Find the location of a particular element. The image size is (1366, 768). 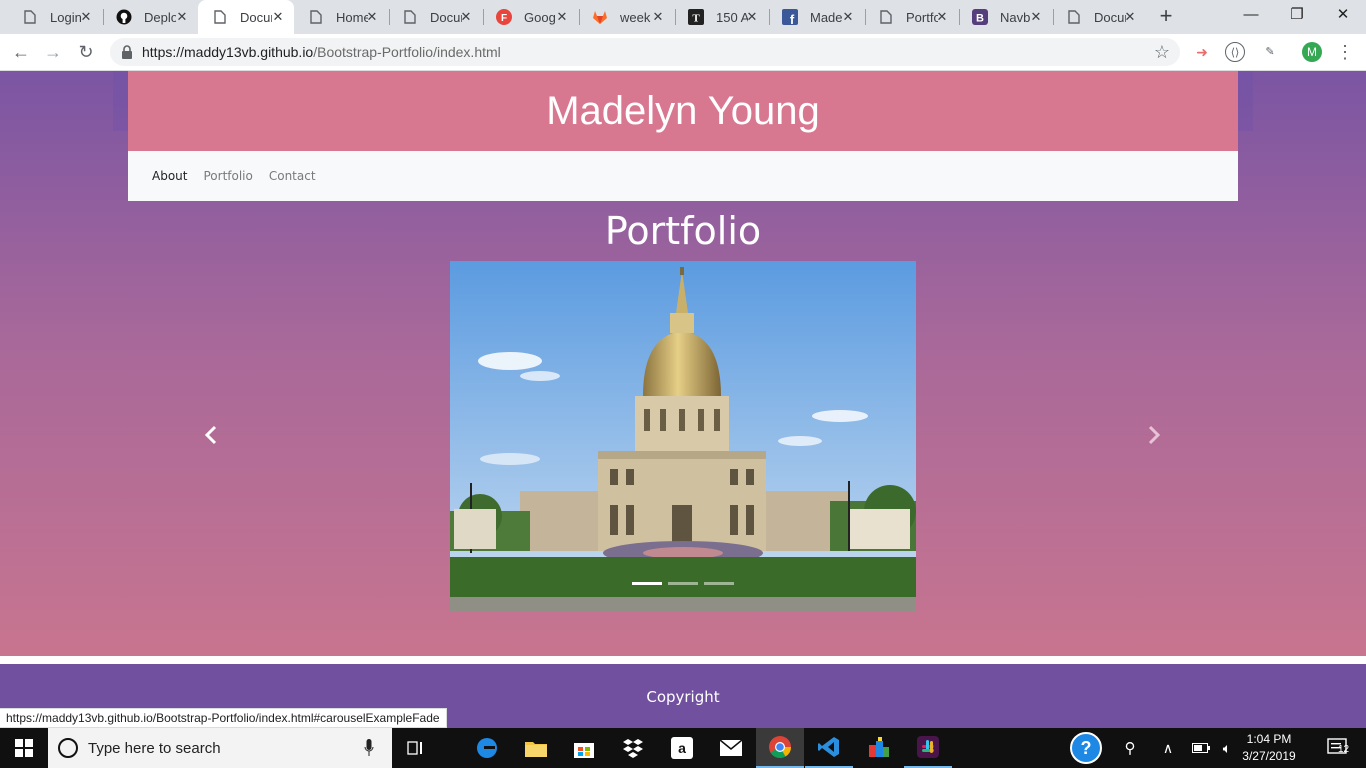

taskbar-search-box: Type here to search is located at coordinates (220, 748).